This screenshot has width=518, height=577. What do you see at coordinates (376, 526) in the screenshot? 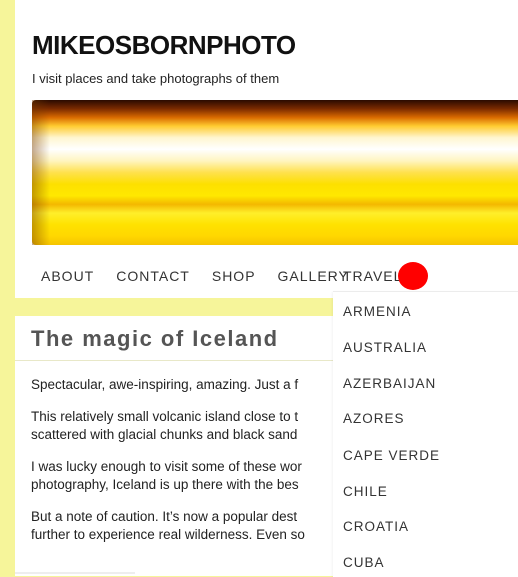
I see `dropdown-item-croatia: CROATIA` at bounding box center [376, 526].